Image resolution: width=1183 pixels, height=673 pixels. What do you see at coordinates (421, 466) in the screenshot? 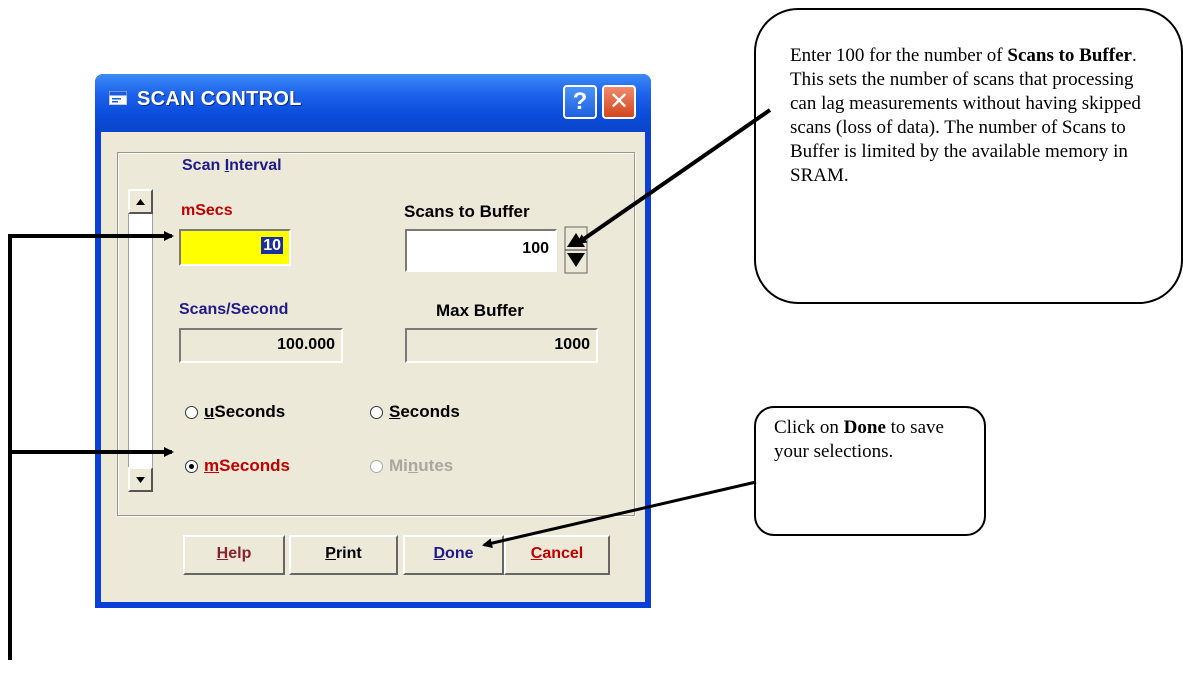
I see `minutes-label: Minutes` at bounding box center [421, 466].